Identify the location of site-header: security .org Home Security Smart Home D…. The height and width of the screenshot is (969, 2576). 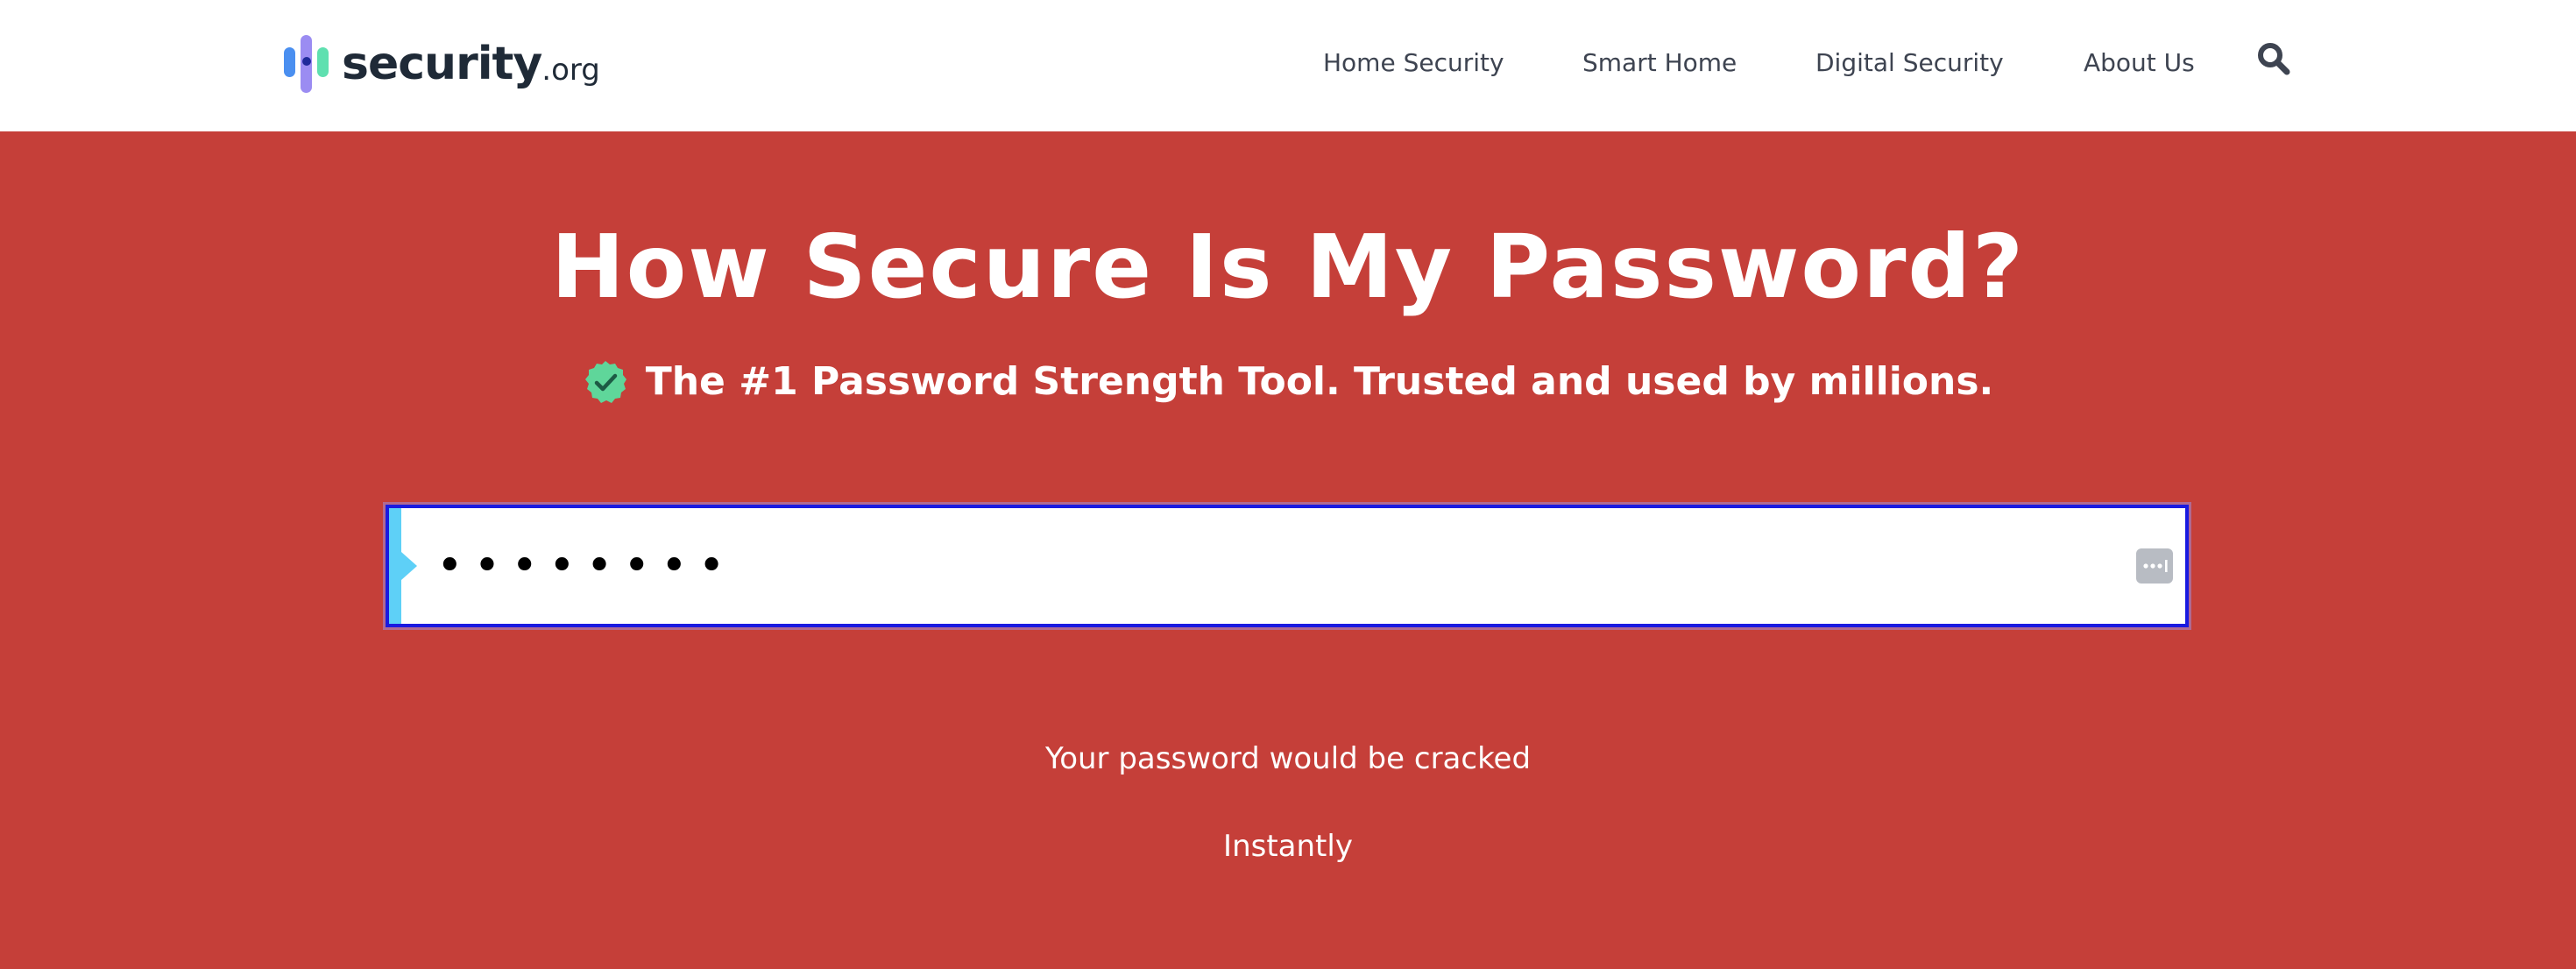
(1288, 65).